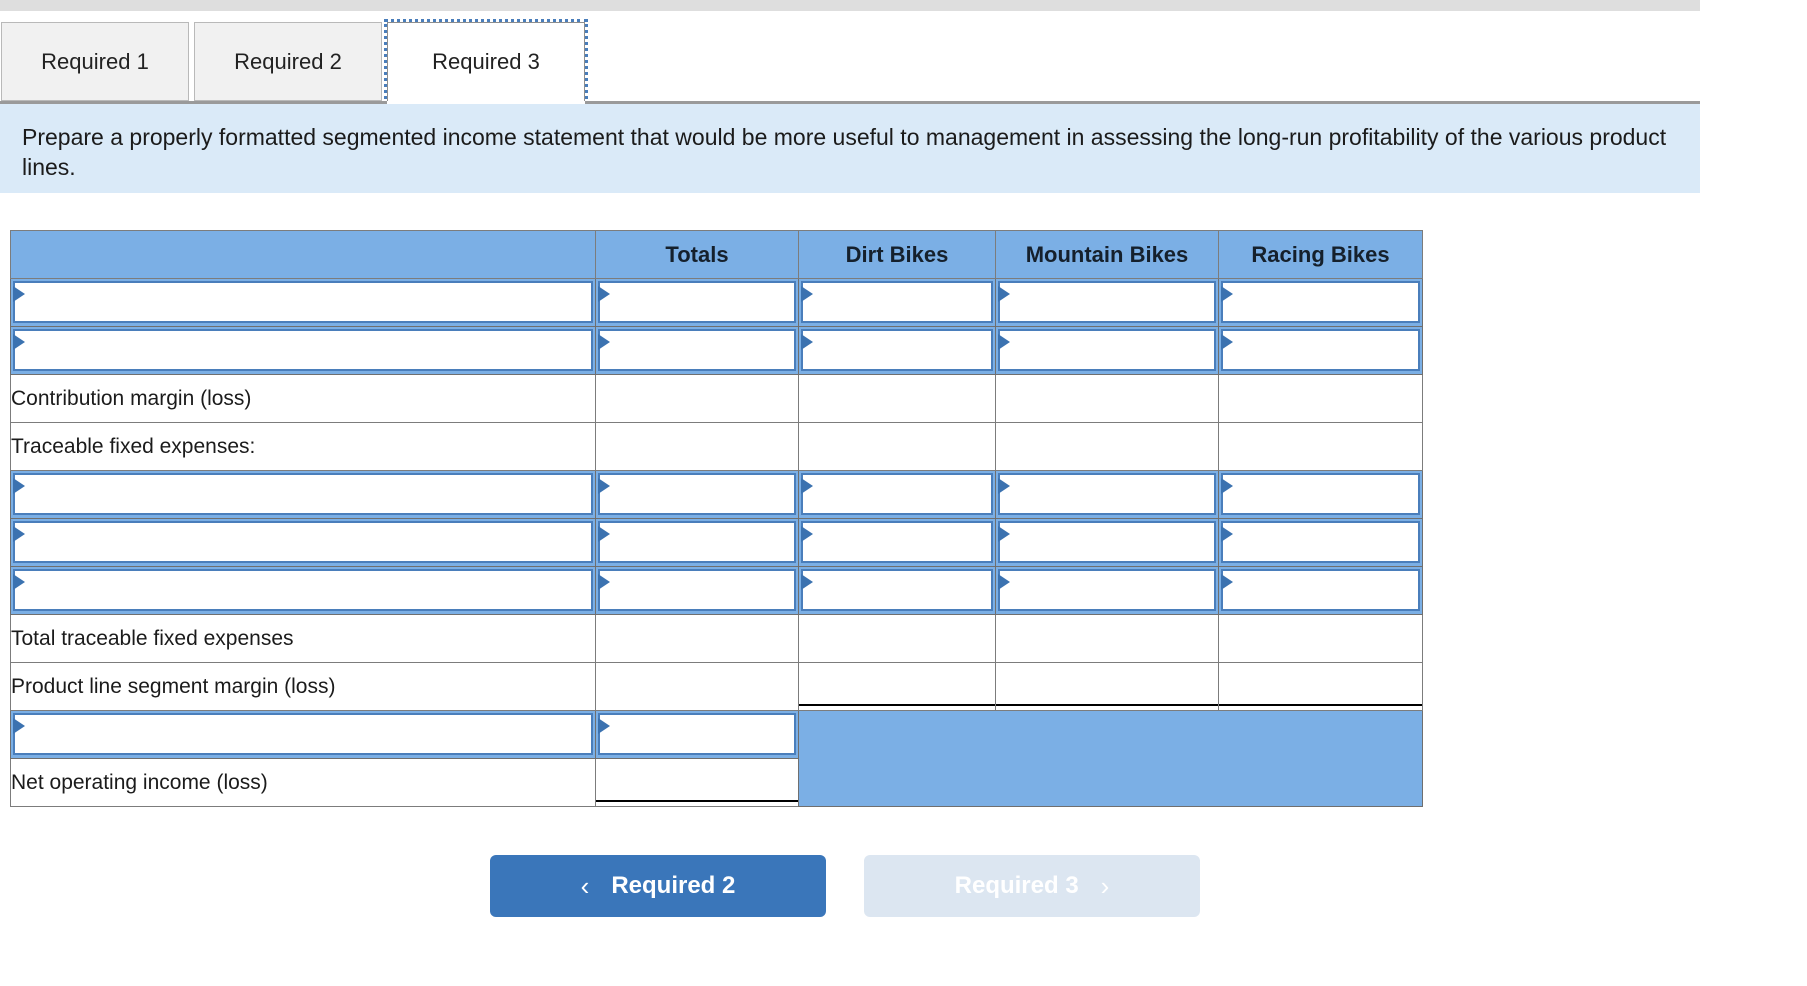  What do you see at coordinates (897, 686) in the screenshot?
I see `value-cell-dirt-segment-margin` at bounding box center [897, 686].